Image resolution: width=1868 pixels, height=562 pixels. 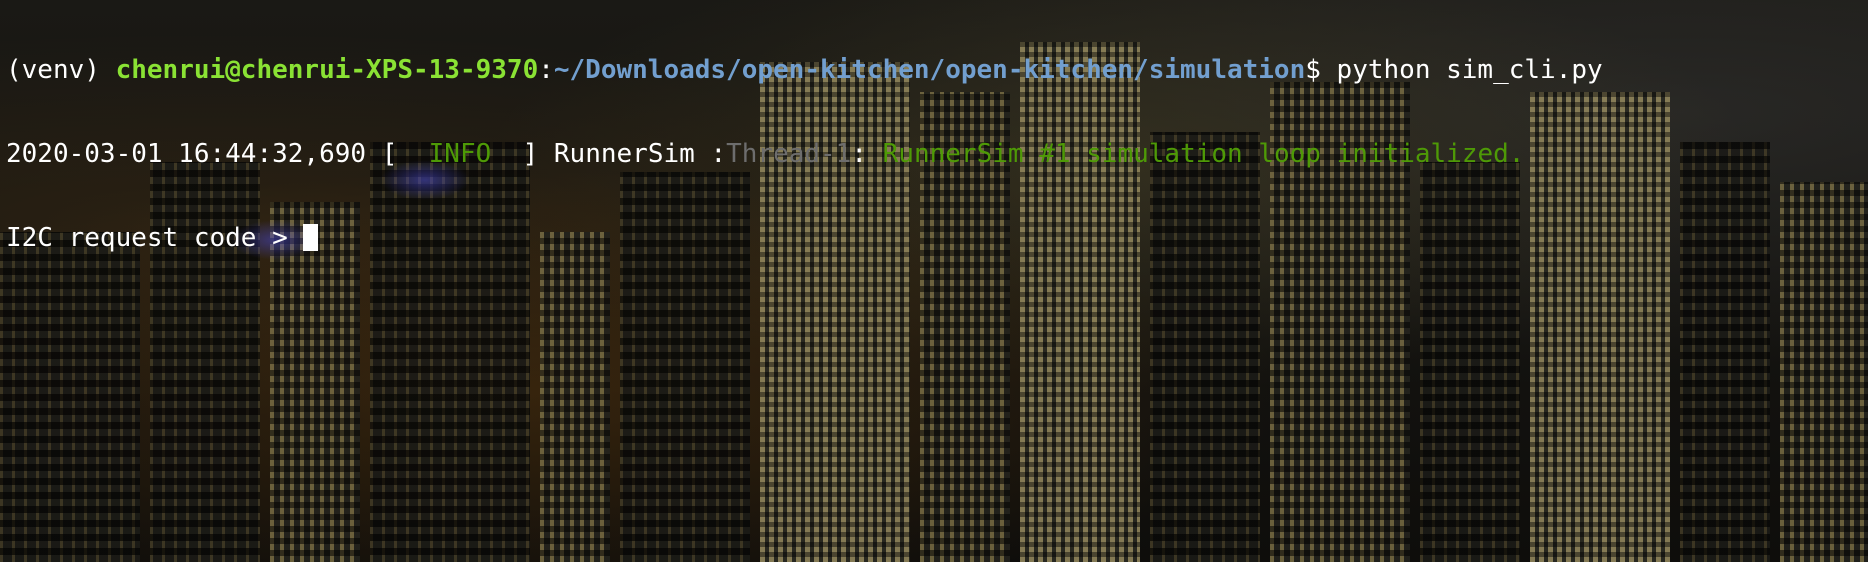 What do you see at coordinates (859, 154) in the screenshot?
I see `log-thread-sep: :` at bounding box center [859, 154].